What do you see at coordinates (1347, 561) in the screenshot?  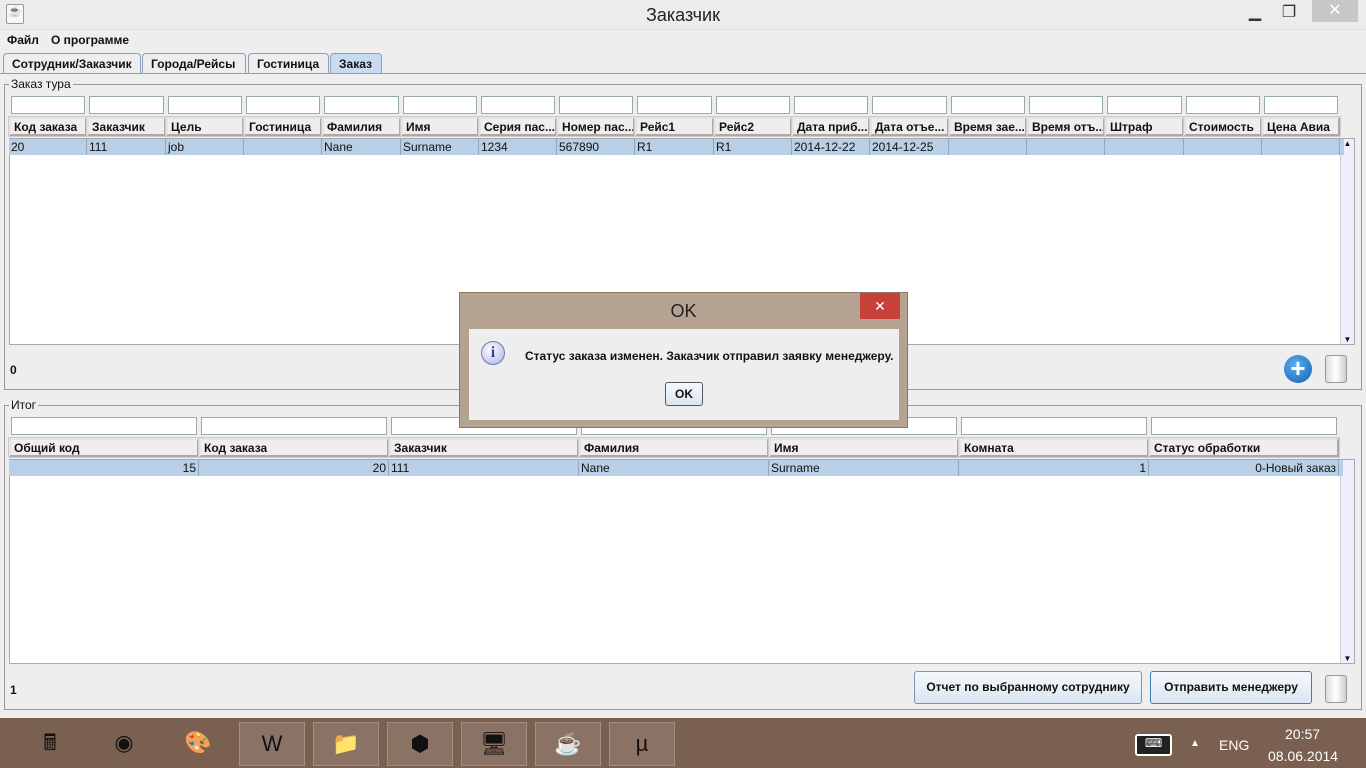 I see `total-table-scrollbar: ▼` at bounding box center [1347, 561].